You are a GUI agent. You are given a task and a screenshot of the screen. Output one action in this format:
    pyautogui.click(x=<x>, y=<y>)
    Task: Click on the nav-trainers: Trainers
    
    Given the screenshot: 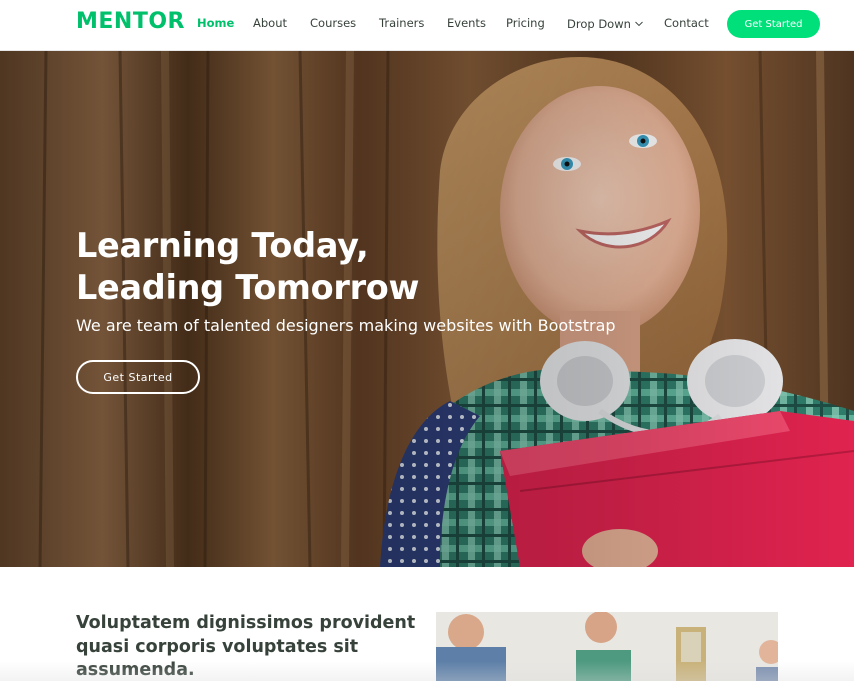 What is the action you would take?
    pyautogui.click(x=401, y=23)
    